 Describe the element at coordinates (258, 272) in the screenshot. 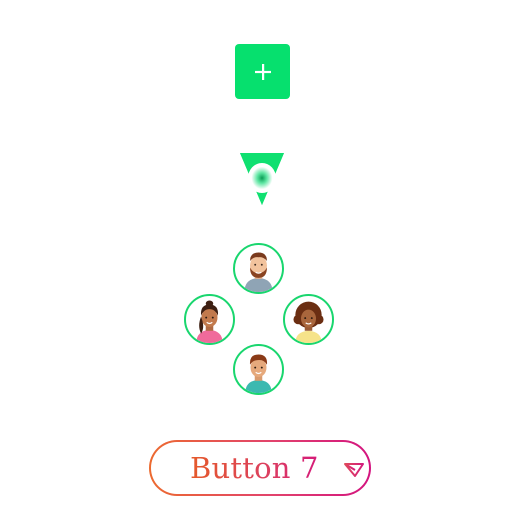

I see `bearded-man-avatar-icon` at that location.